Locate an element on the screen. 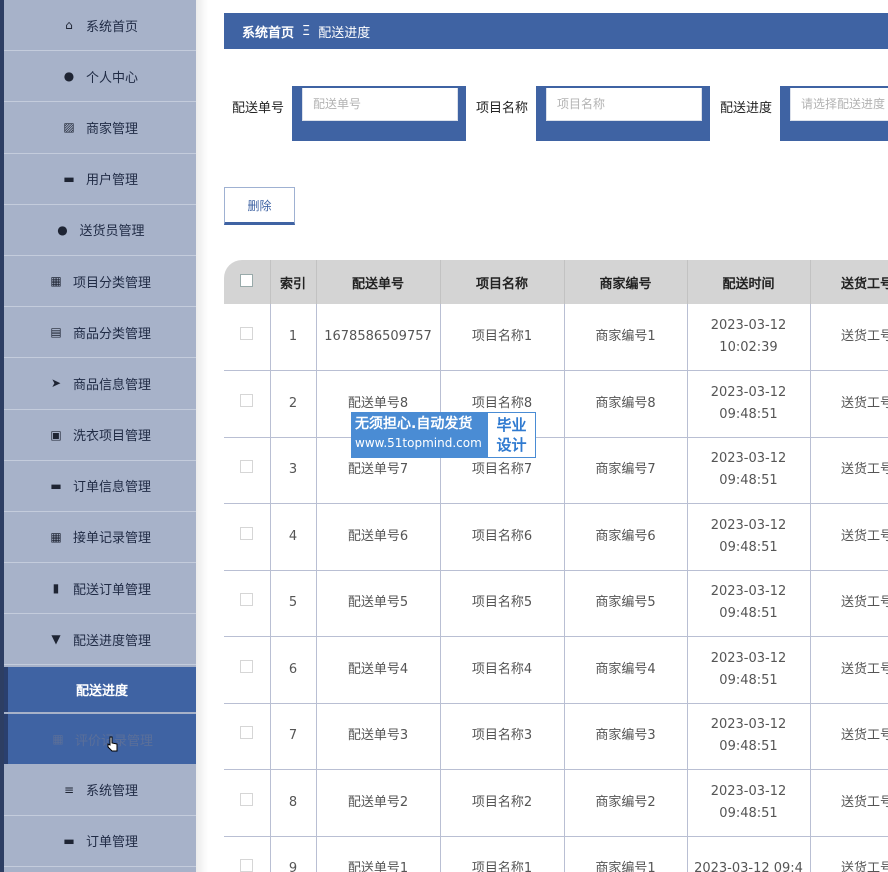 The height and width of the screenshot is (872, 888). table-cell: 项目名称3 is located at coordinates (502, 736).